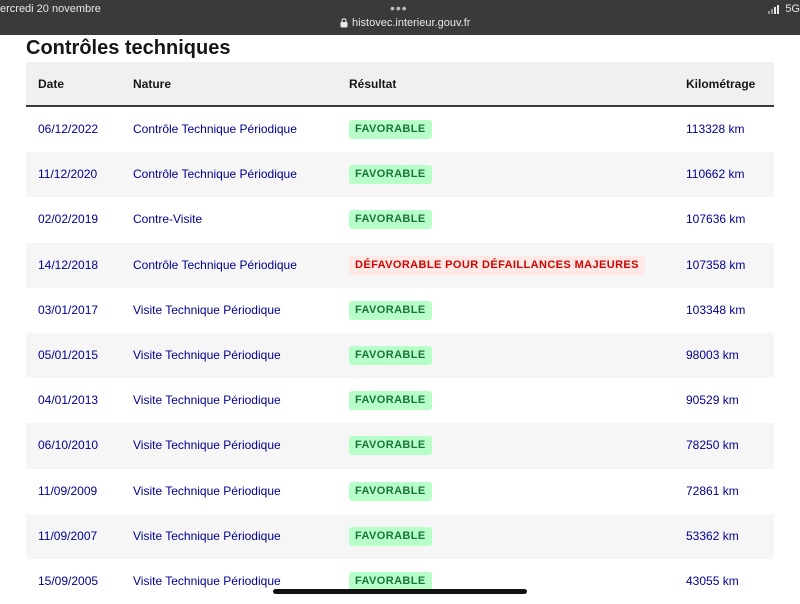 The width and height of the screenshot is (800, 604). What do you see at coordinates (716, 264) in the screenshot?
I see `row-mileage: 107358 km` at bounding box center [716, 264].